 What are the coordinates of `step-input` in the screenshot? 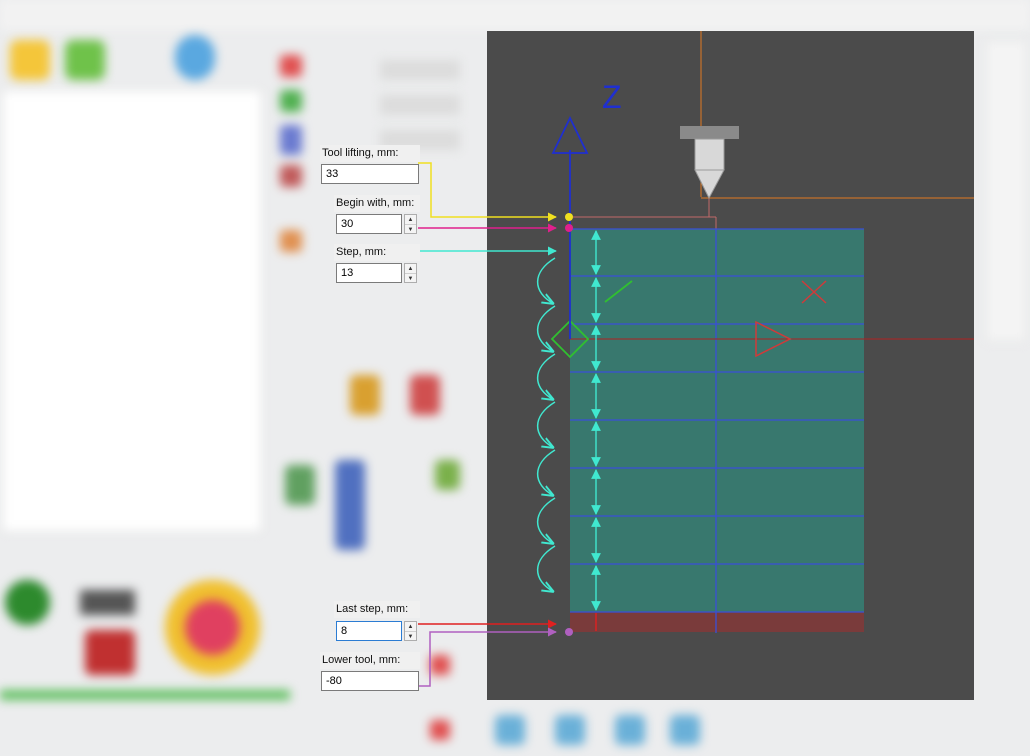 It's located at (369, 273).